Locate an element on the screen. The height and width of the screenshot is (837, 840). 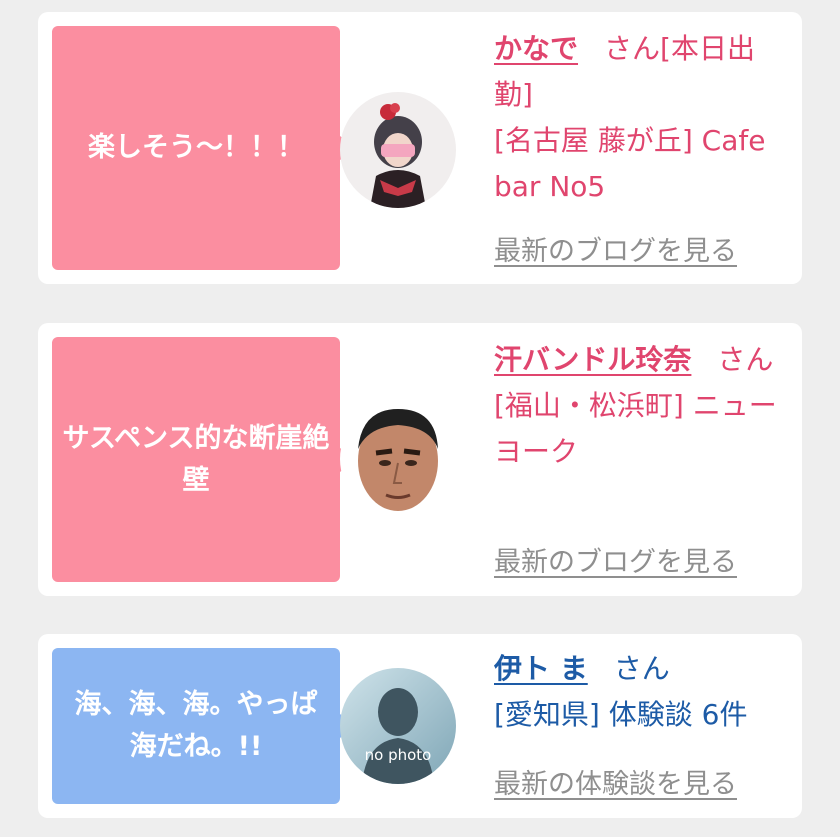
location-text: [福山・松浜町] ニューヨーク is located at coordinates (635, 428).